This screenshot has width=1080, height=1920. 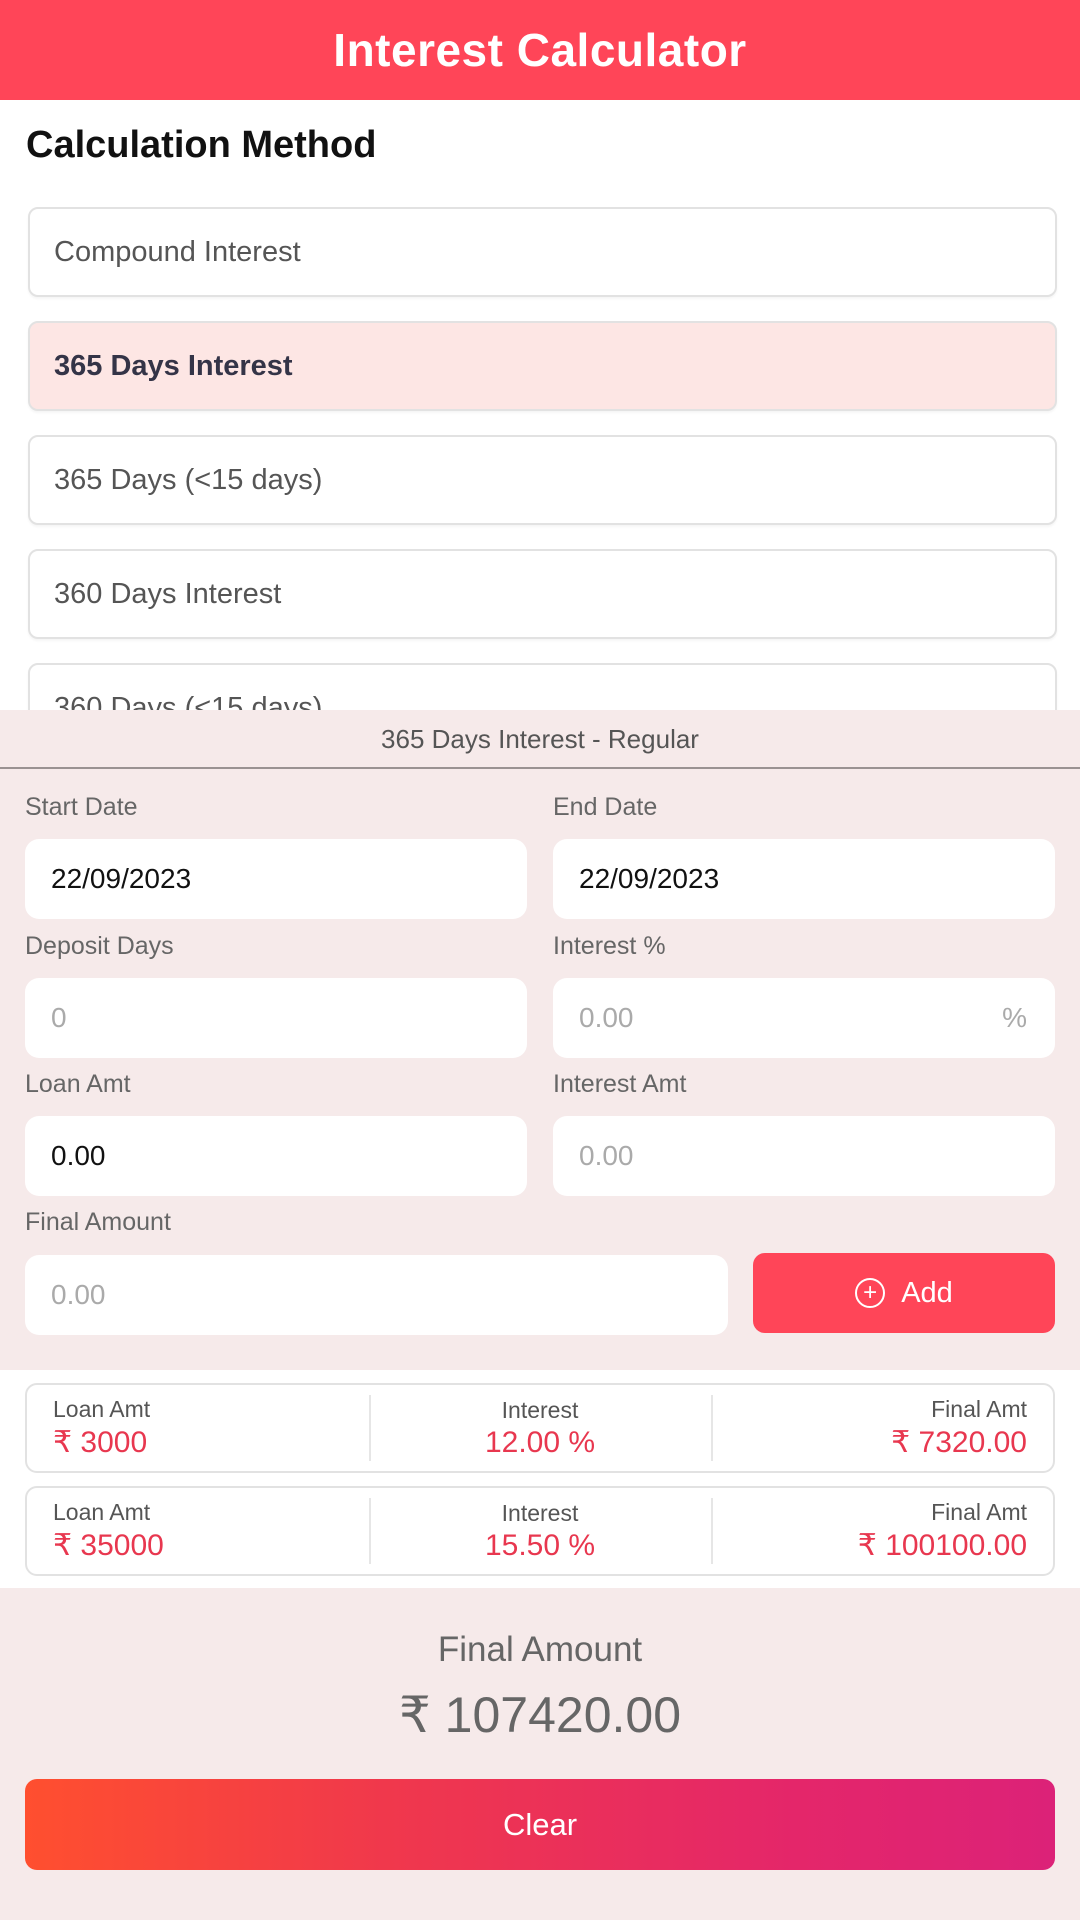 What do you see at coordinates (804, 1156) in the screenshot?
I see `interest-amt-input: 0.00` at bounding box center [804, 1156].